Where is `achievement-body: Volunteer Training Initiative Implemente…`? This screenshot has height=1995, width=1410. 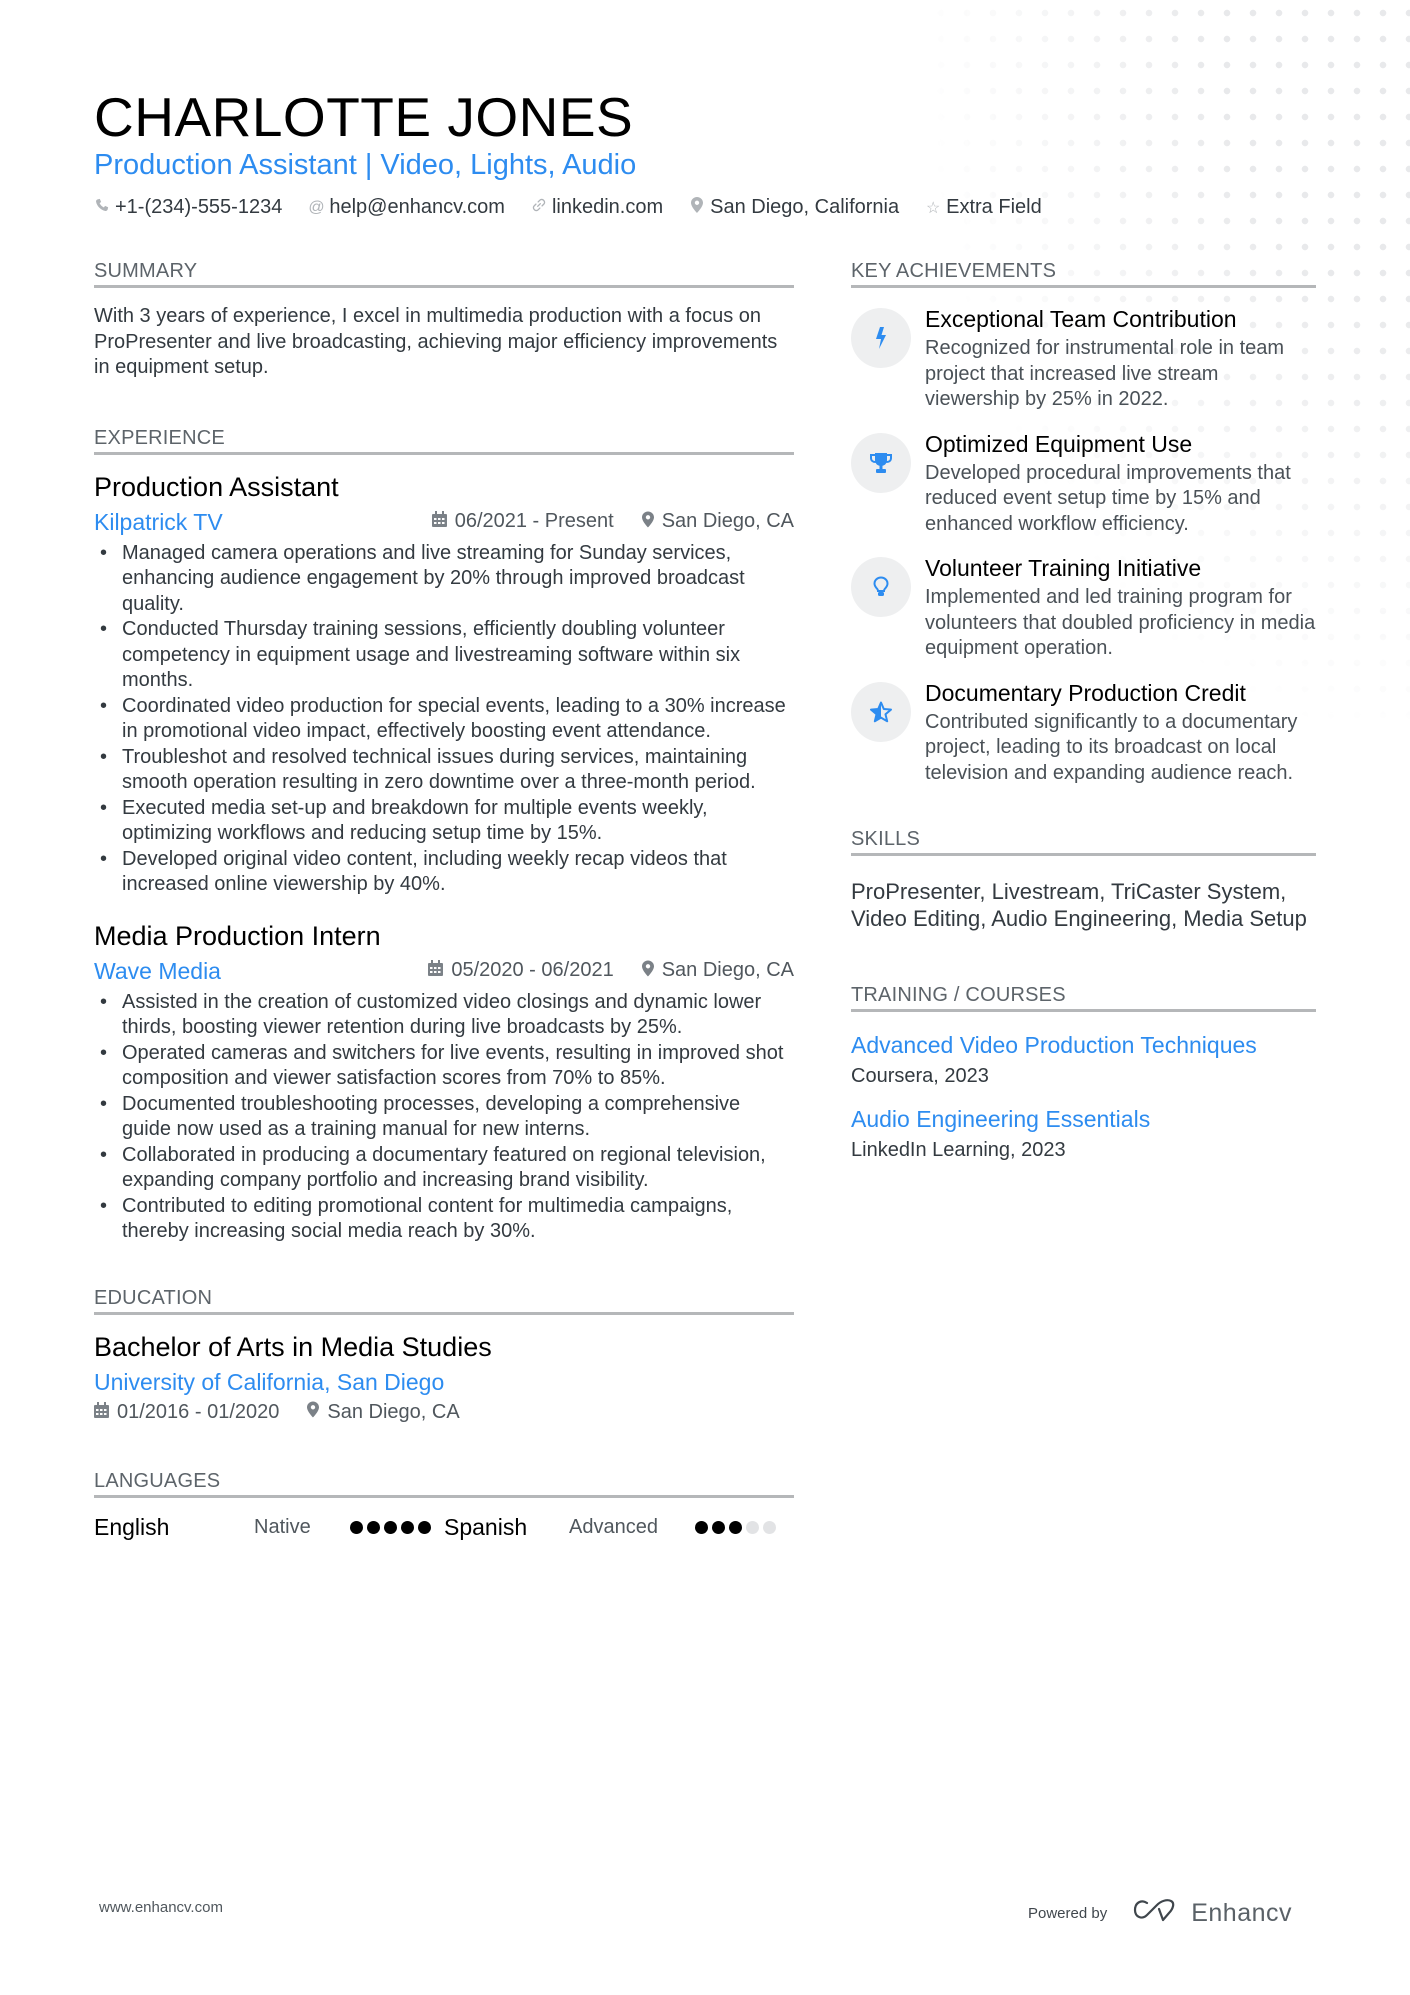
achievement-body: Volunteer Training Initiative Implemente… is located at coordinates (1120, 607).